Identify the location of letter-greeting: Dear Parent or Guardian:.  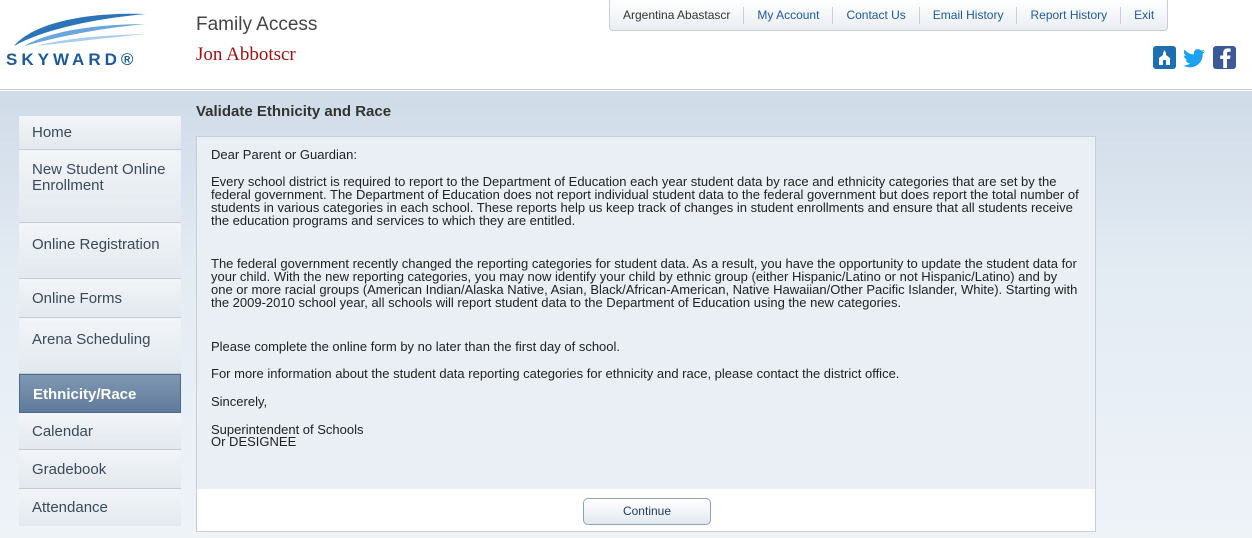
(284, 154).